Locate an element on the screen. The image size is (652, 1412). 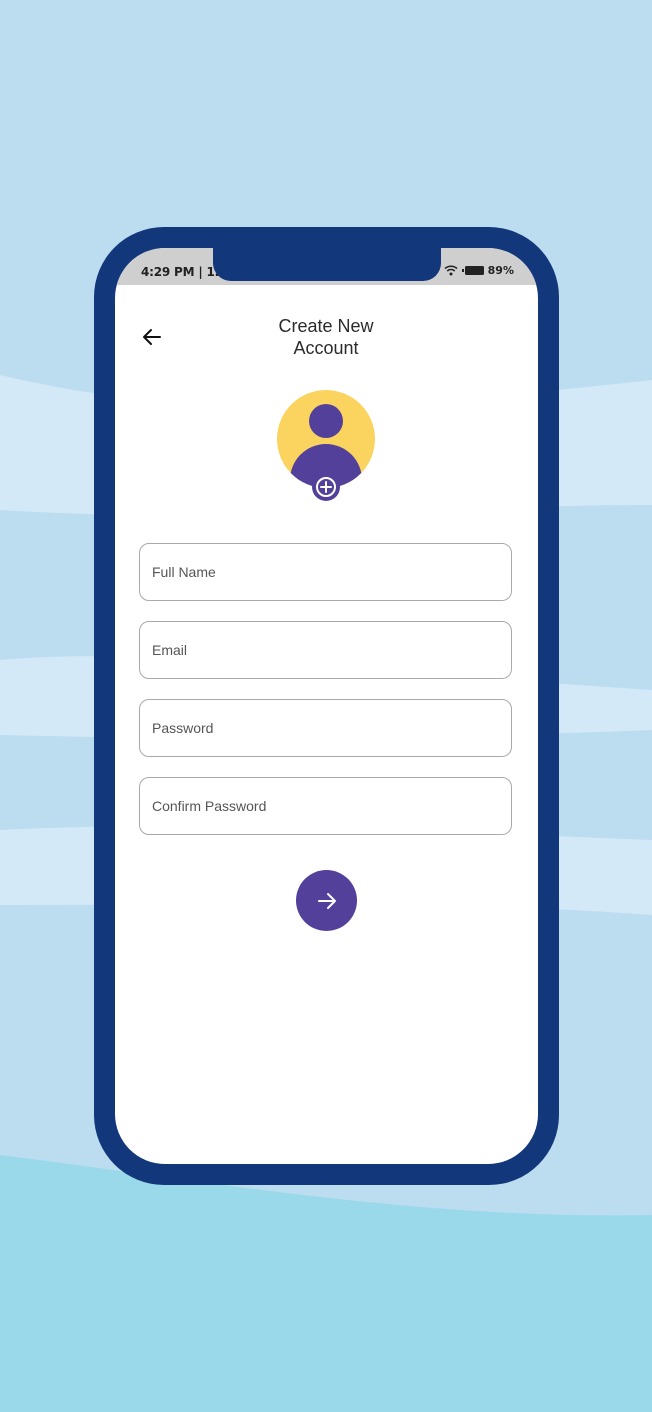
full-name-field is located at coordinates (325, 572).